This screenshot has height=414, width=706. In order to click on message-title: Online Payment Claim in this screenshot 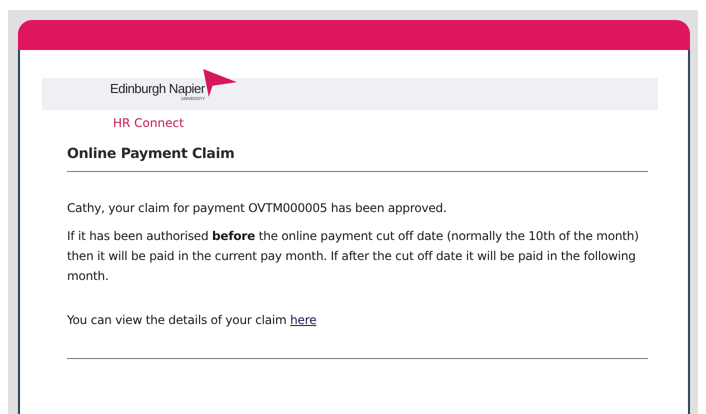, I will do `click(150, 154)`.